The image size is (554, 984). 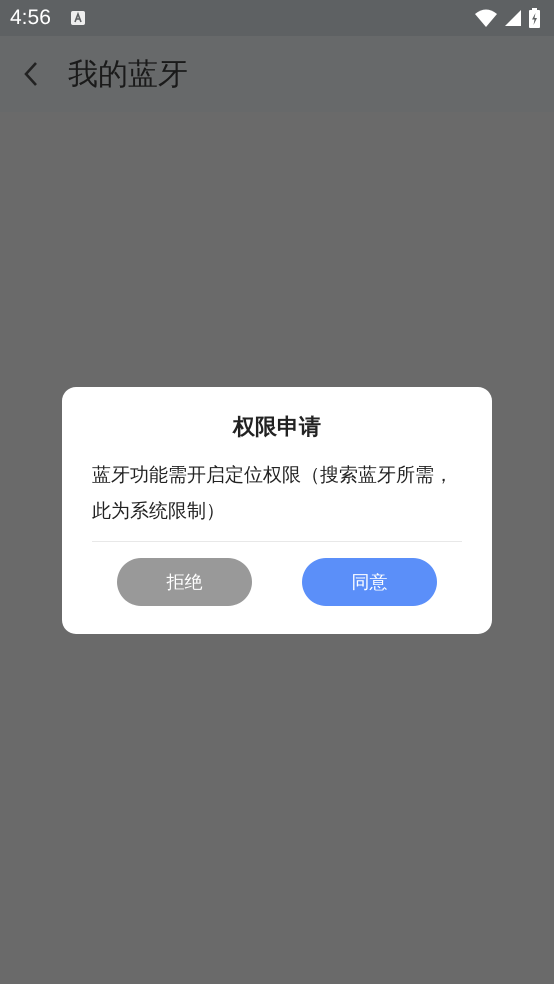 I want to click on decline-button: 拒绝, so click(x=184, y=582).